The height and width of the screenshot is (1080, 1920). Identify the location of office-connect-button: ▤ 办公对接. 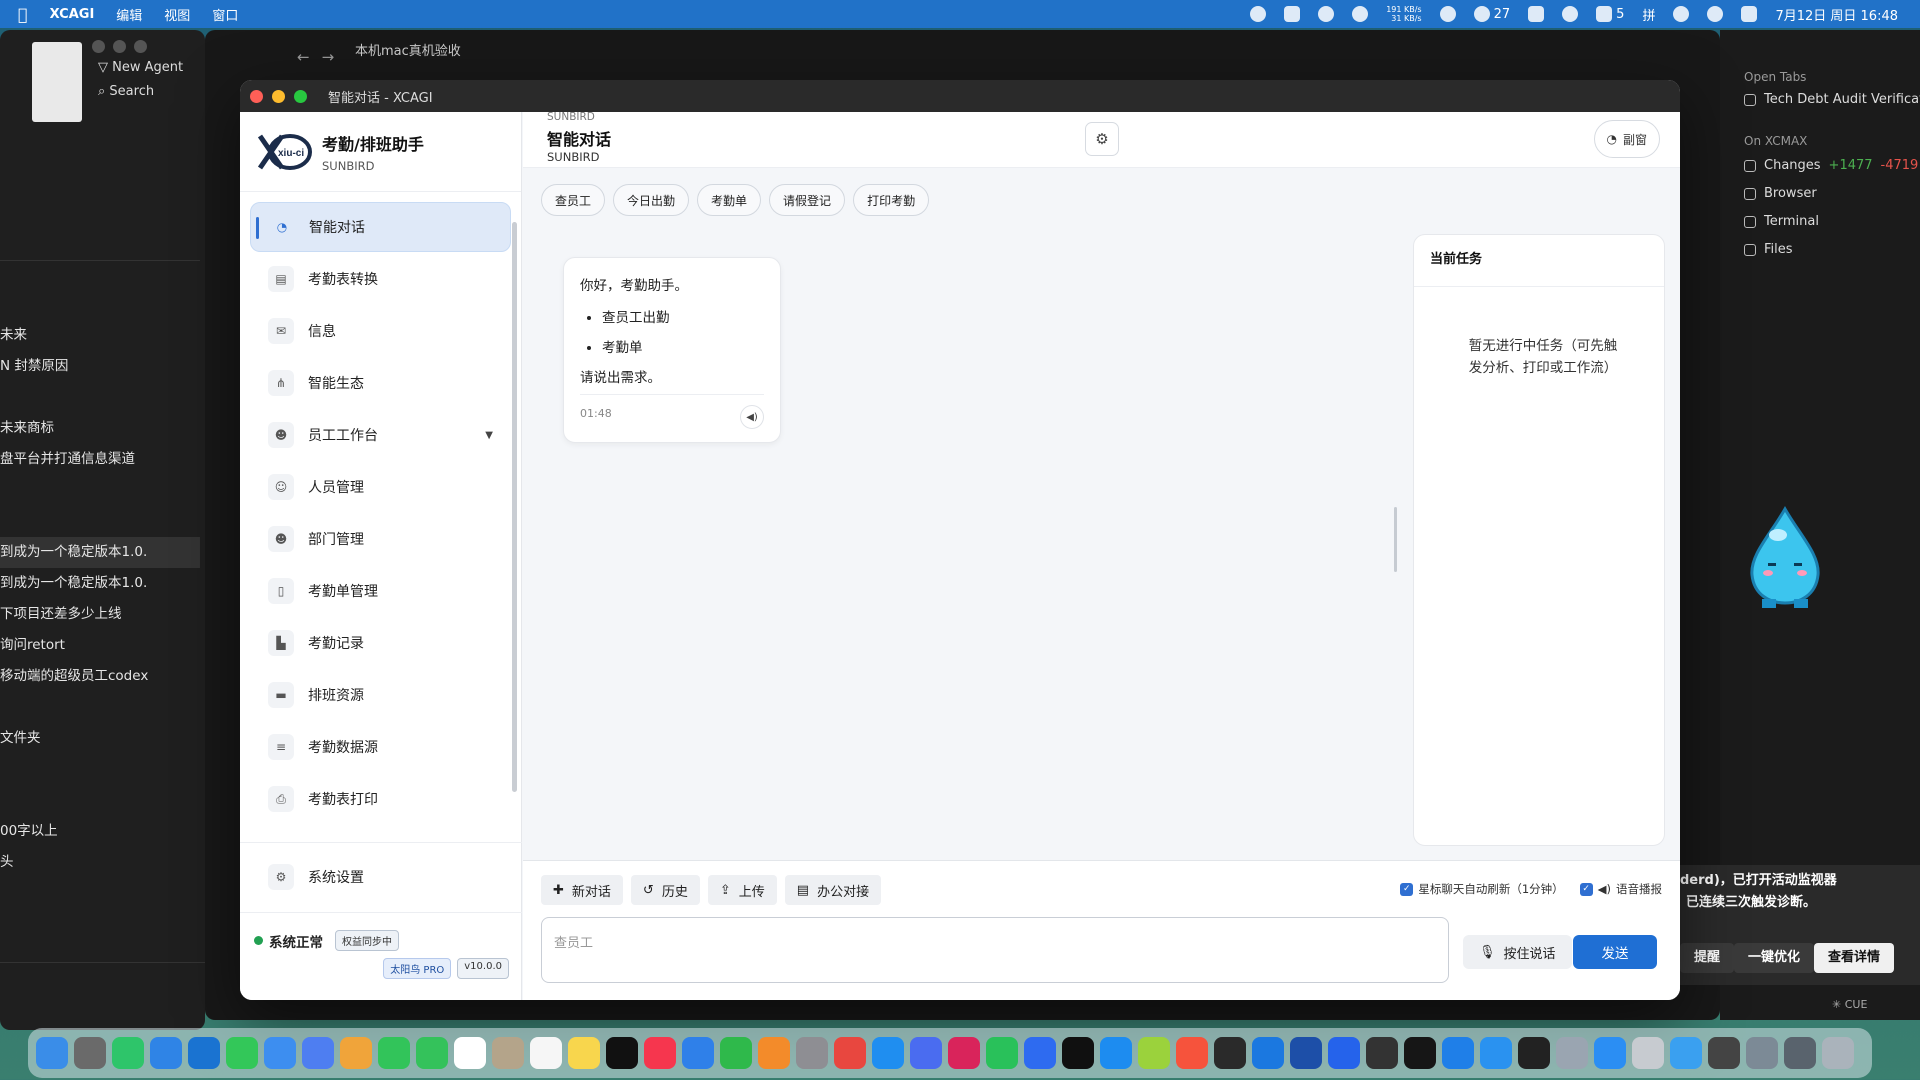
(833, 890).